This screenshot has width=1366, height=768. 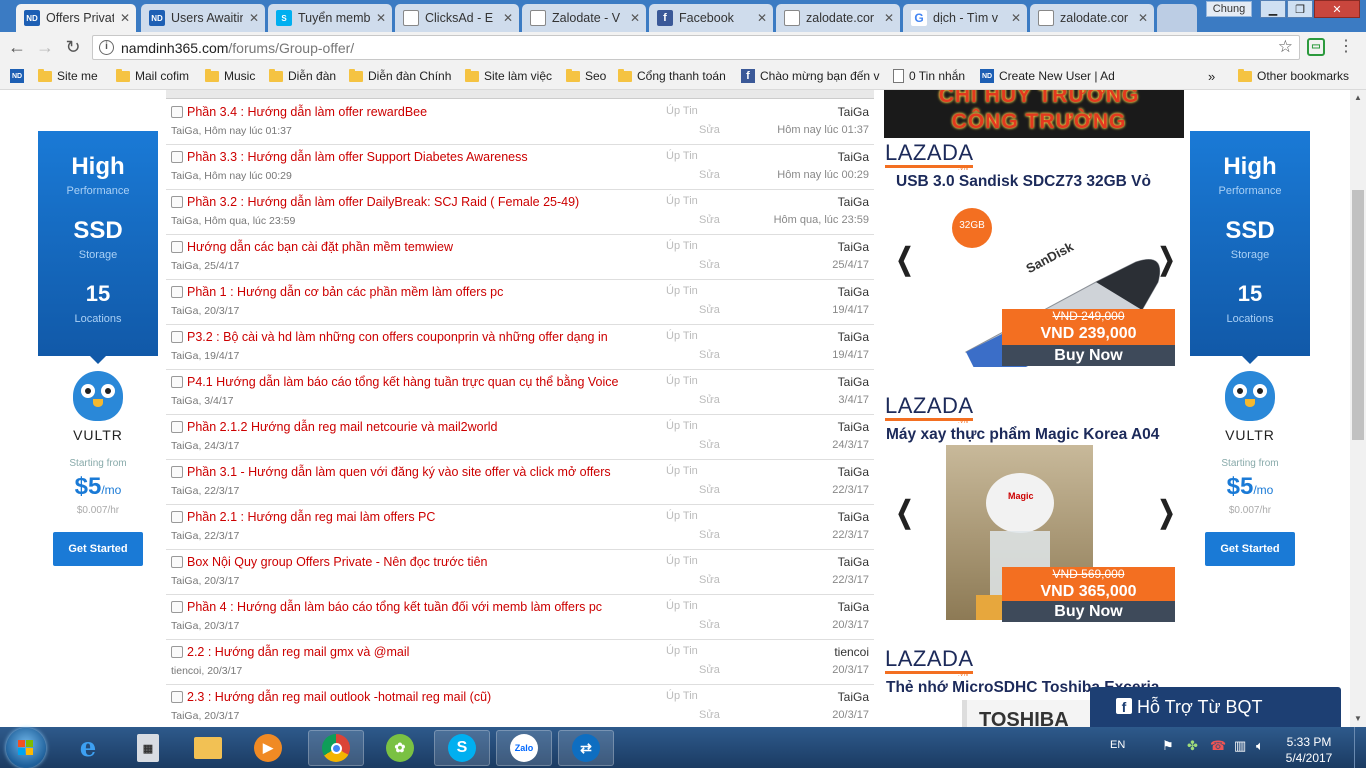 I want to click on bookmark-create-user: ND Create New User | Ad, so click(x=1047, y=76).